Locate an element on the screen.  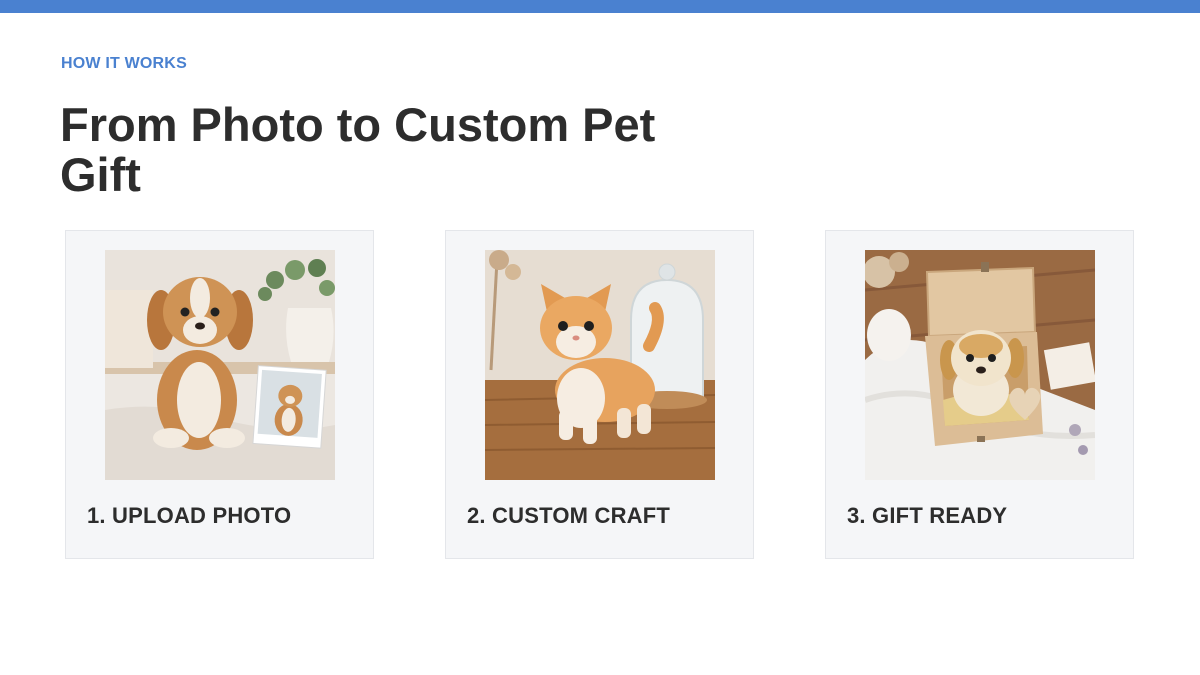
step-label: 3. GIFT READY is located at coordinates (927, 515).